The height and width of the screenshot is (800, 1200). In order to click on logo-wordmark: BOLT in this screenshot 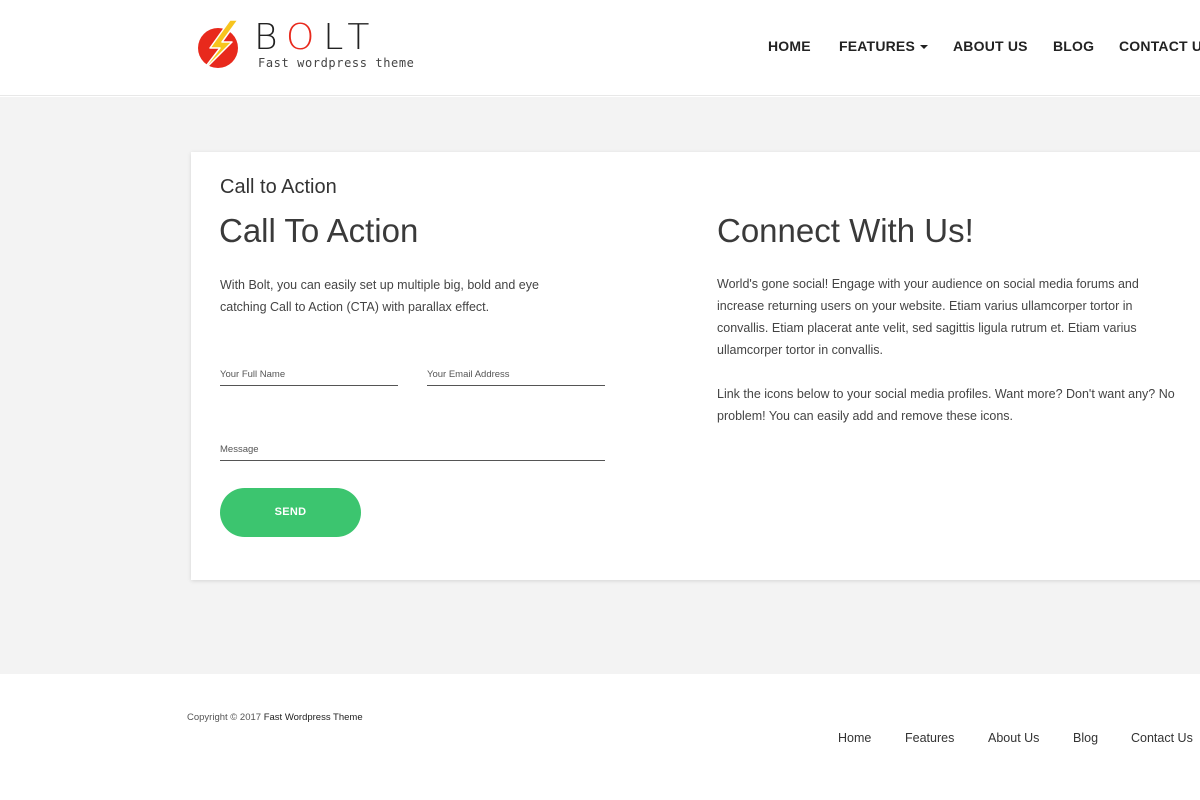, I will do `click(316, 38)`.